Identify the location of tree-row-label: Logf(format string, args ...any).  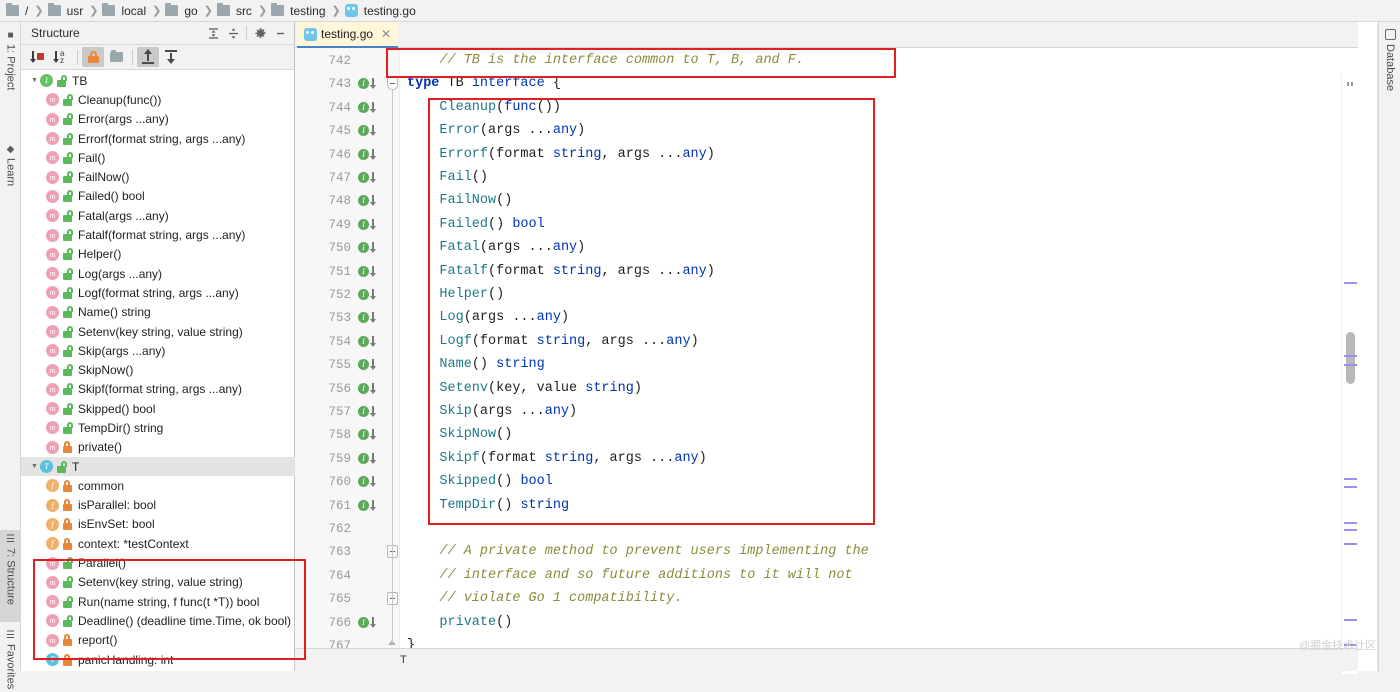
(158, 292).